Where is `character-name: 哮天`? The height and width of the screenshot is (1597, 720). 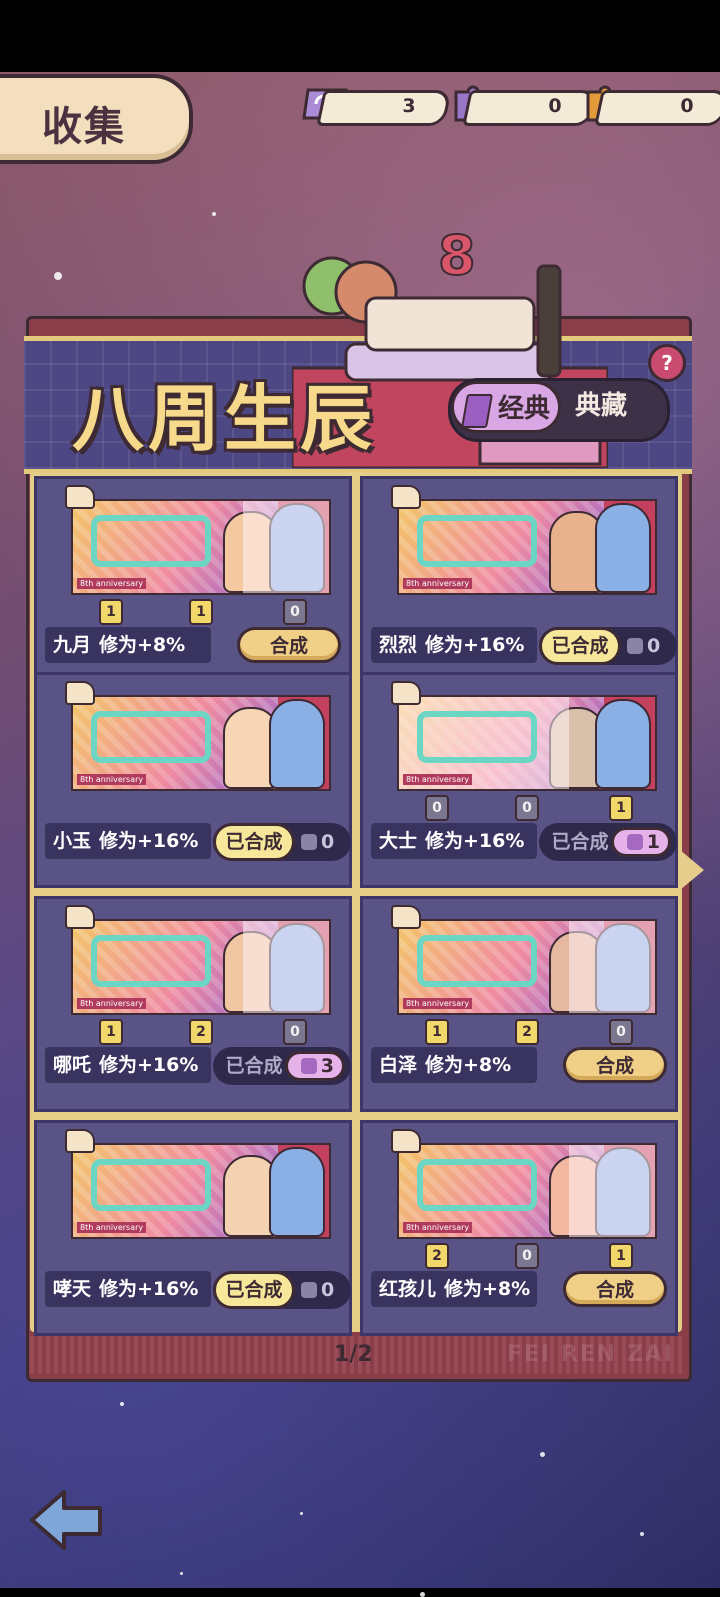
character-name: 哮天 is located at coordinates (72, 1289).